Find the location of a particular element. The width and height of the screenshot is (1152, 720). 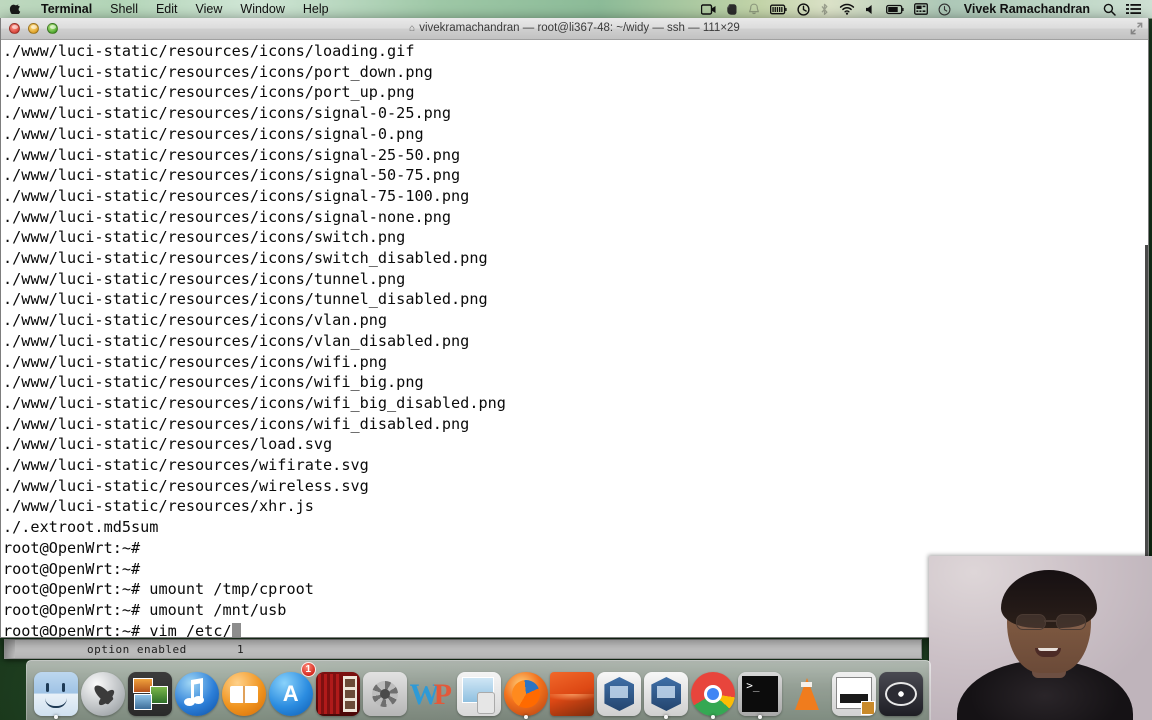

glasses-left-lens is located at coordinates (1031, 622).